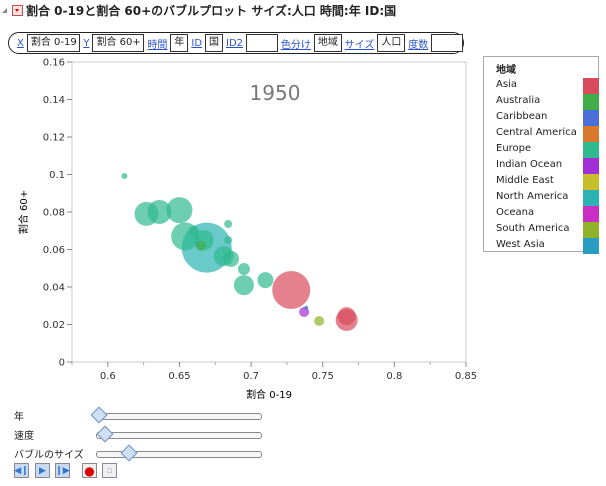 The height and width of the screenshot is (486, 606). I want to click on x-tick-label: 0.85, so click(466, 376).